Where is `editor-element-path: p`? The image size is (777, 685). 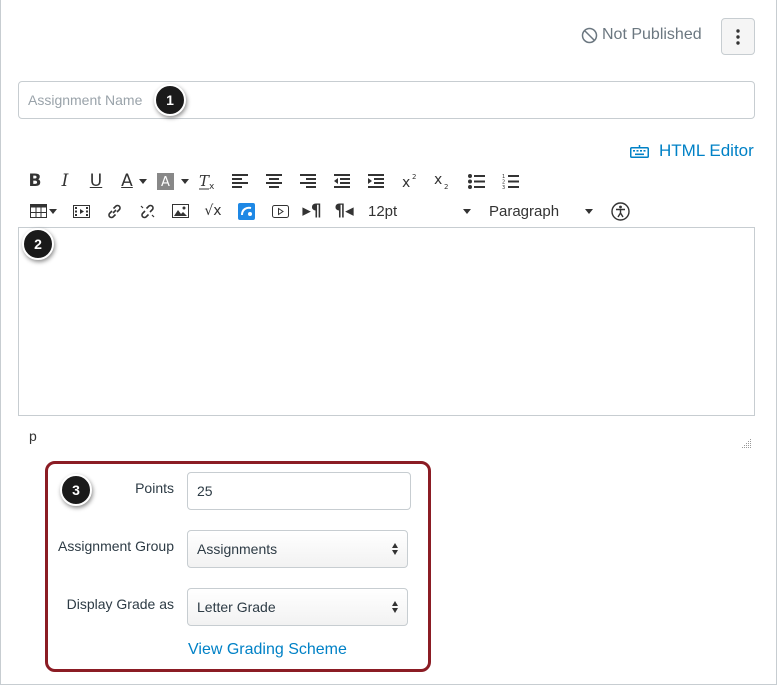
editor-element-path: p is located at coordinates (33, 436).